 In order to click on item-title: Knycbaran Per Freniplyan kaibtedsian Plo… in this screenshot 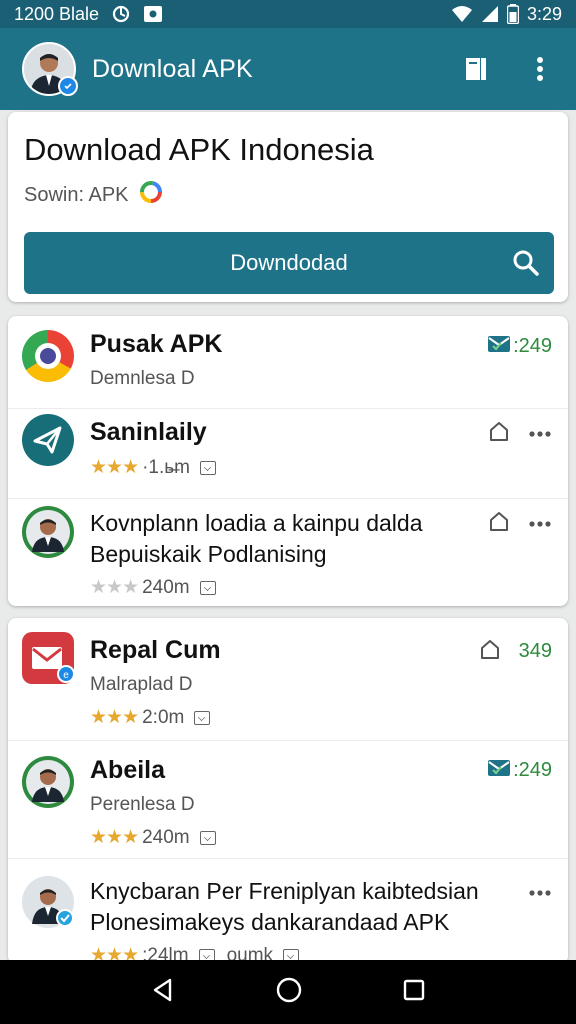, I will do `click(284, 906)`.